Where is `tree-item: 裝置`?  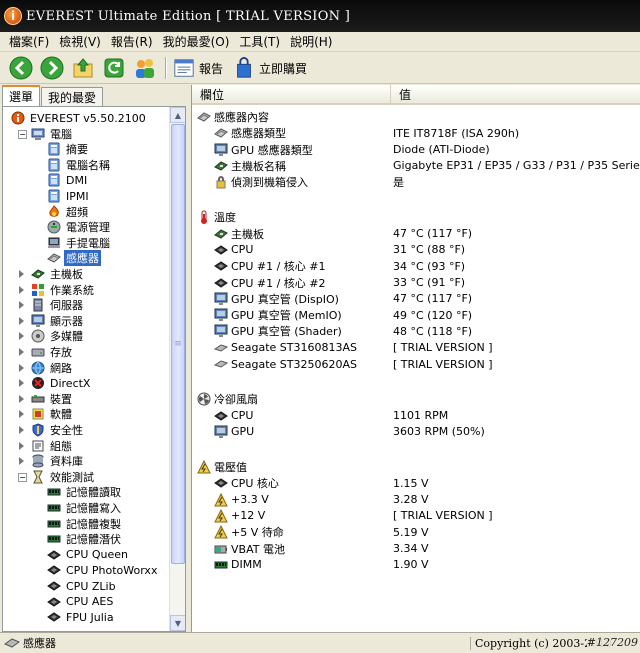
tree-item: 裝置 is located at coordinates (52, 399).